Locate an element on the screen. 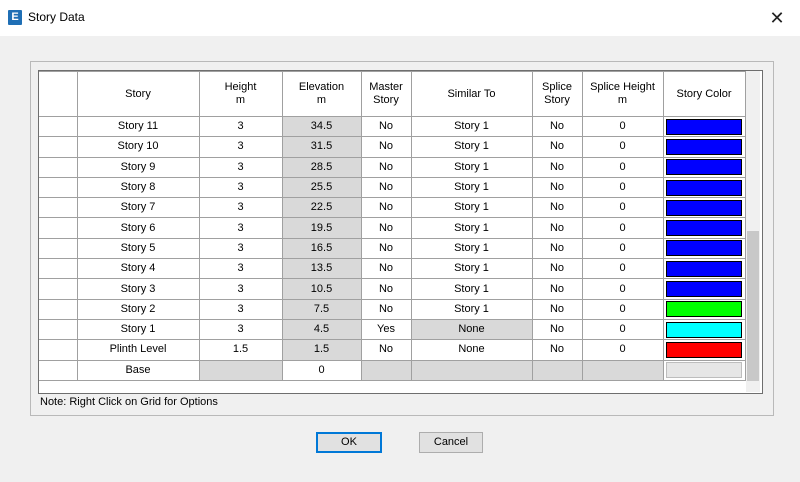  cell-height is located at coordinates (240, 370).